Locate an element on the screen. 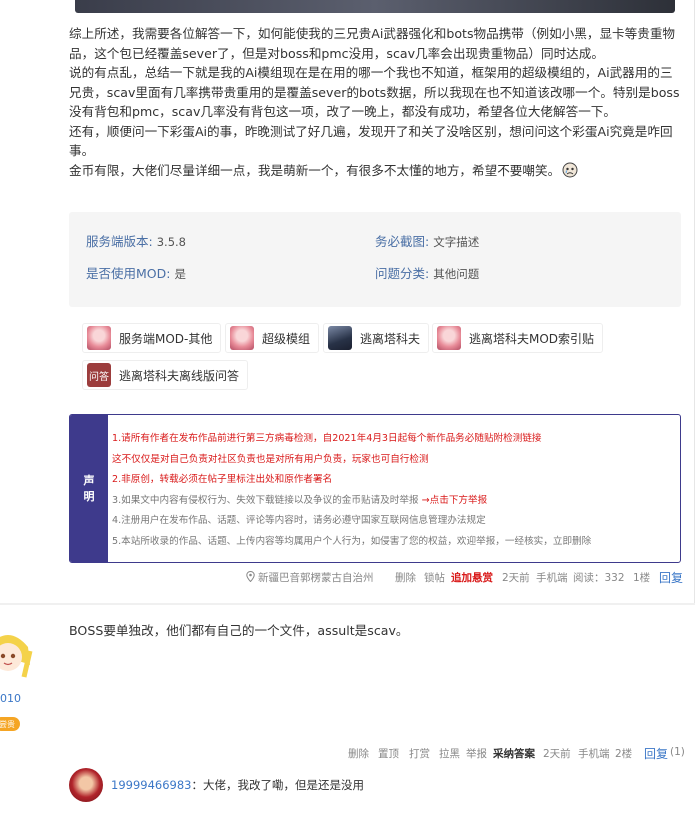 This screenshot has width=695, height=817. tag-escape-from-tarkov: 逃离塔科夫 is located at coordinates (376, 338).